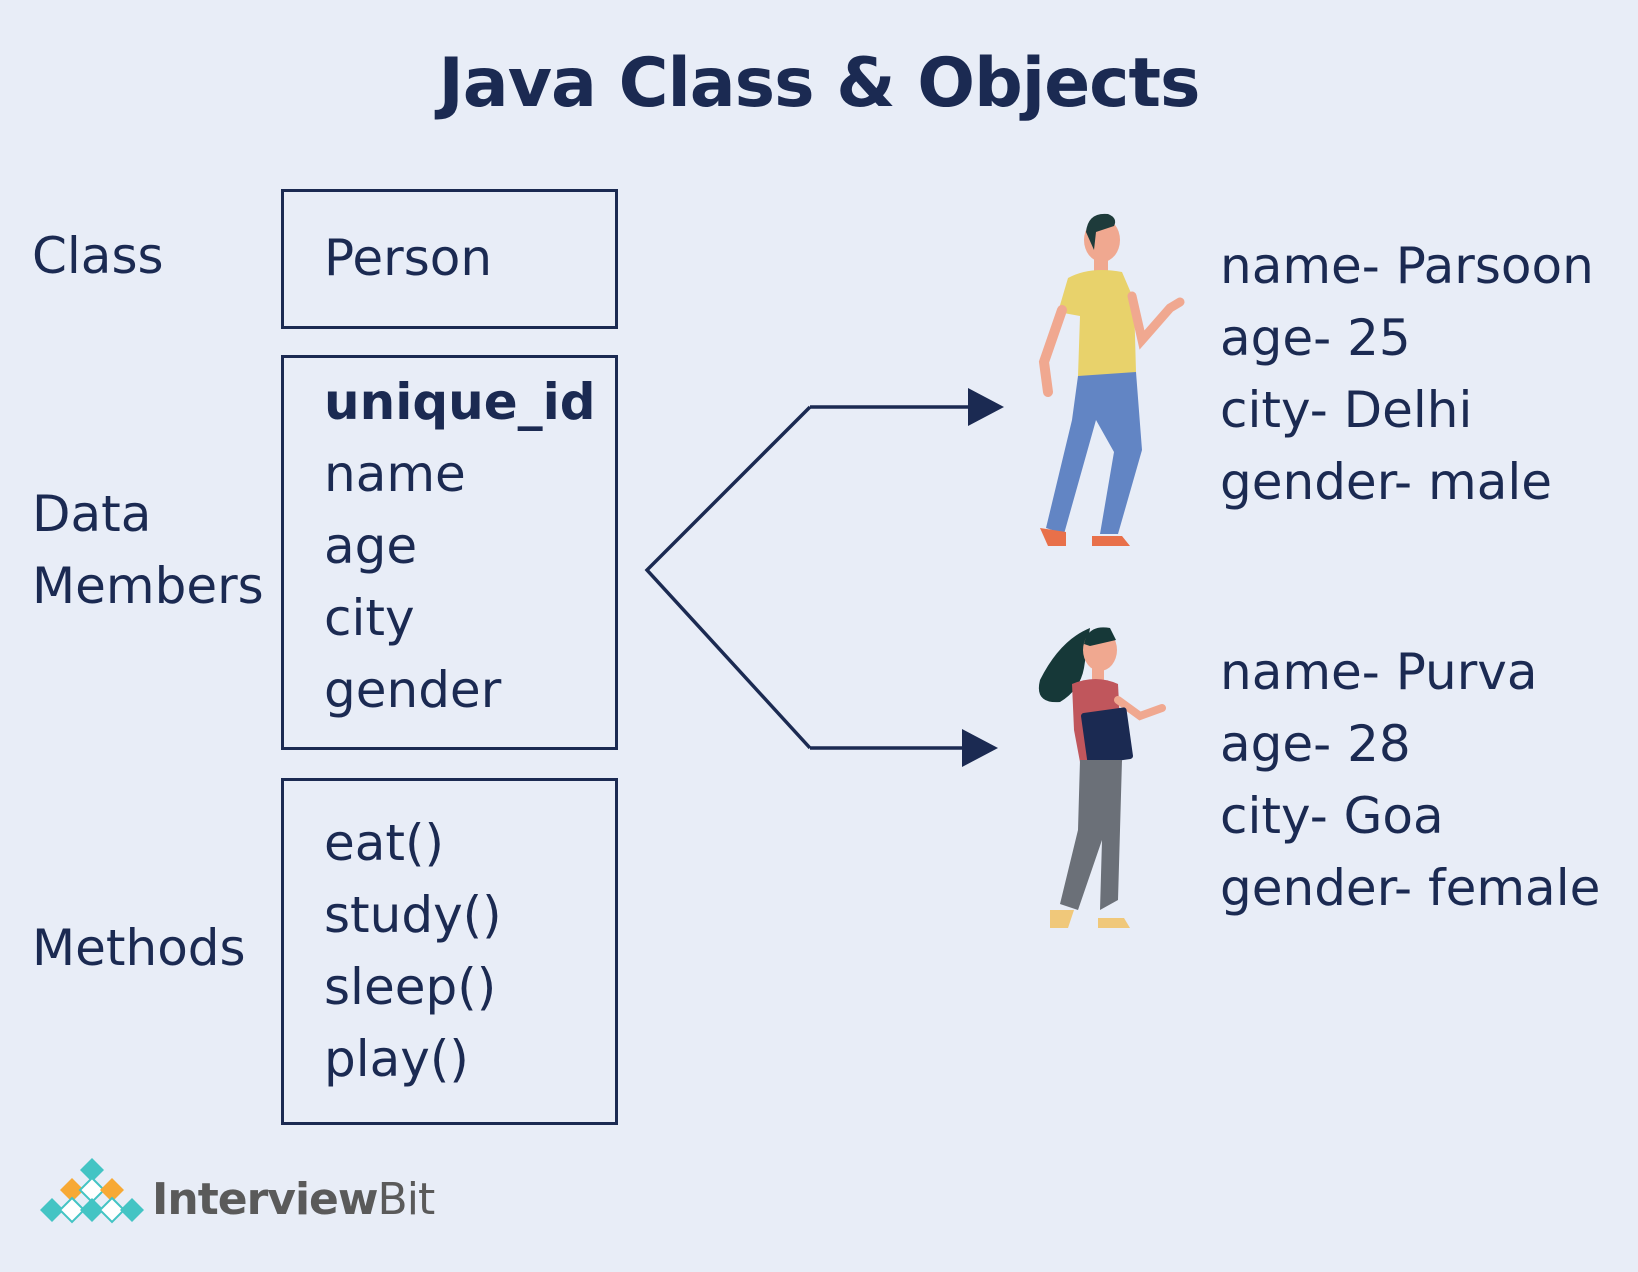 Image resolution: width=1638 pixels, height=1272 pixels. Describe the element at coordinates (986, 407) in the screenshot. I see `arrowhead-top` at that location.